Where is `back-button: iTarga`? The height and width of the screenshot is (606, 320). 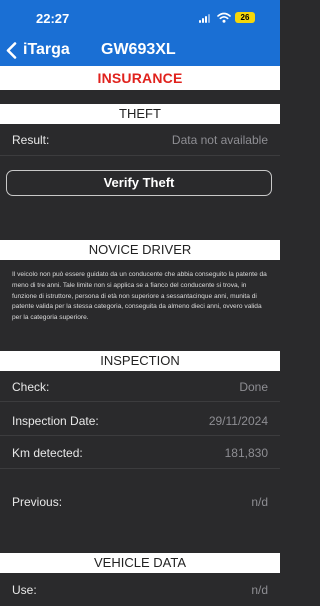 back-button: iTarga is located at coordinates (38, 50).